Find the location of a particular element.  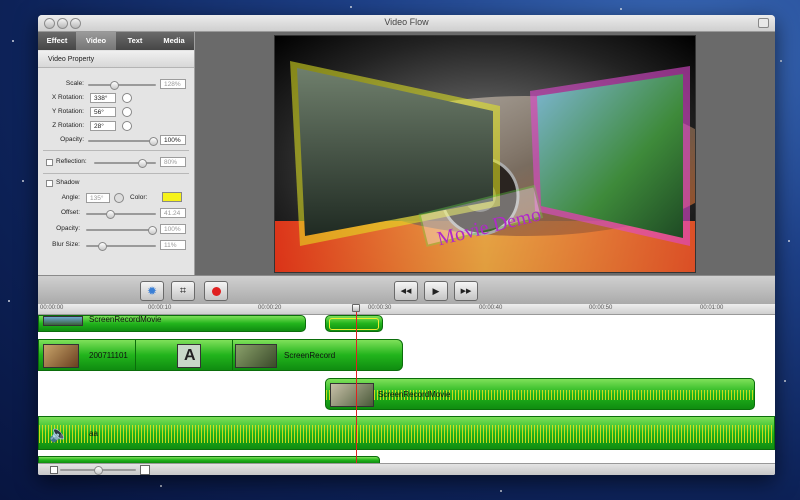

clip-name: aa is located at coordinates (93, 433).